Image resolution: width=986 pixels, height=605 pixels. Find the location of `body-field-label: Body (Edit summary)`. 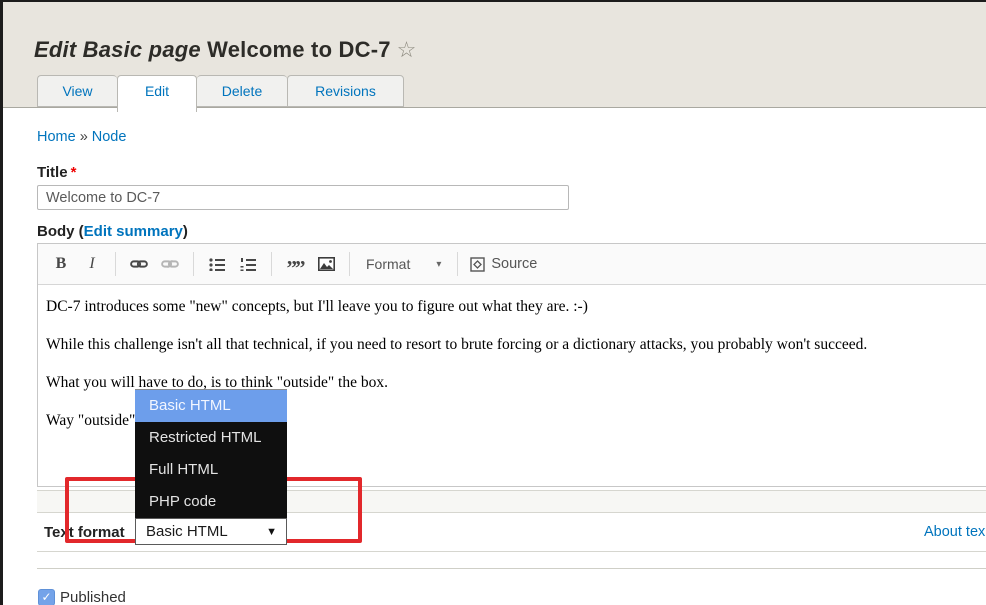

body-field-label: Body (Edit summary) is located at coordinates (112, 231).